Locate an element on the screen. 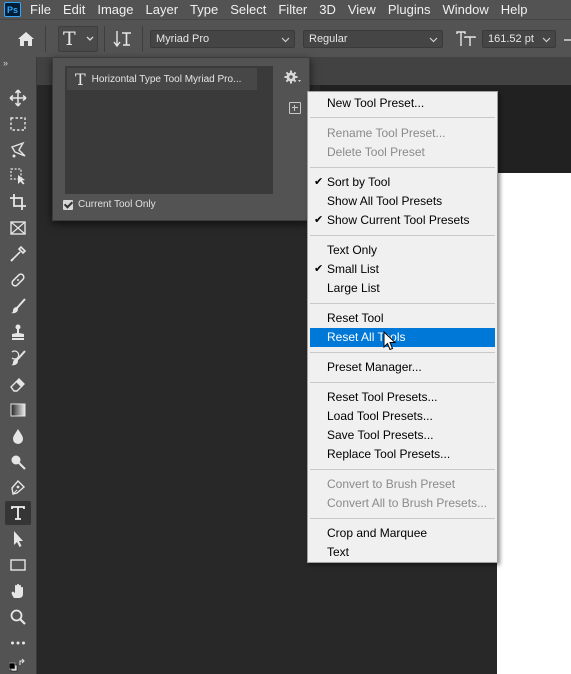  eyedropper-tool-icon is located at coordinates (18, 254).